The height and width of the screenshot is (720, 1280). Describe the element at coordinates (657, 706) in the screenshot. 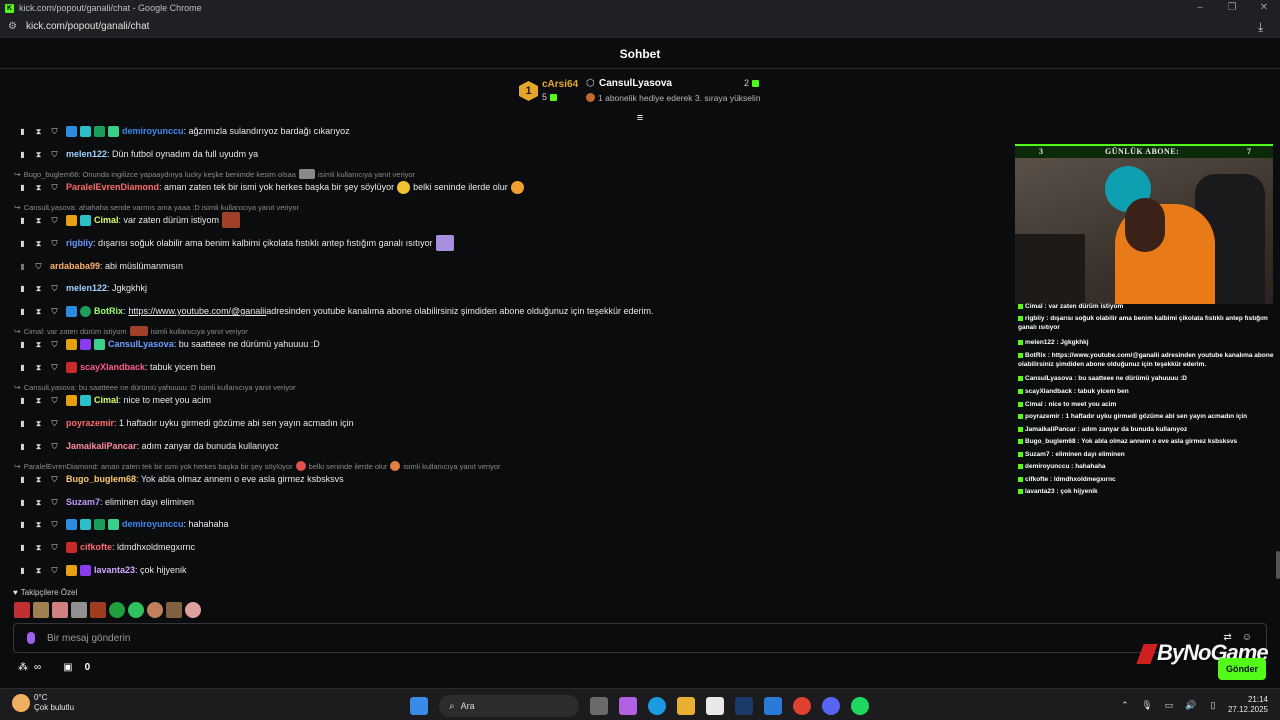

I see `edge-icon` at that location.